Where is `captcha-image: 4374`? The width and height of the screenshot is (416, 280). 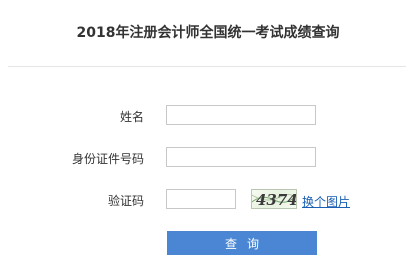
captcha-image: 4374 is located at coordinates (274, 199).